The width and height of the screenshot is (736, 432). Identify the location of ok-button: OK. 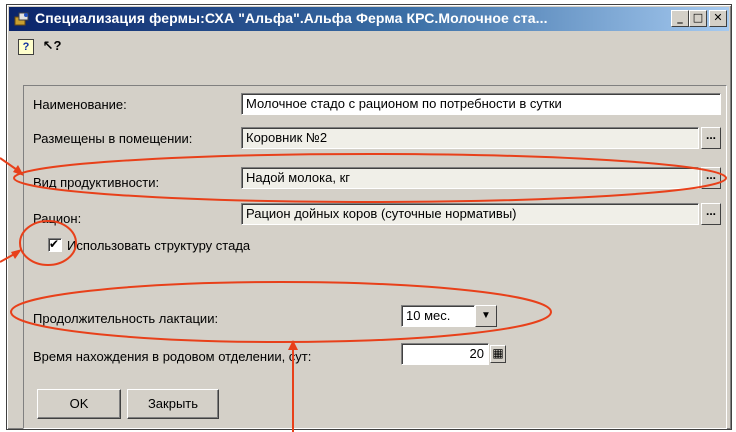
(79, 404).